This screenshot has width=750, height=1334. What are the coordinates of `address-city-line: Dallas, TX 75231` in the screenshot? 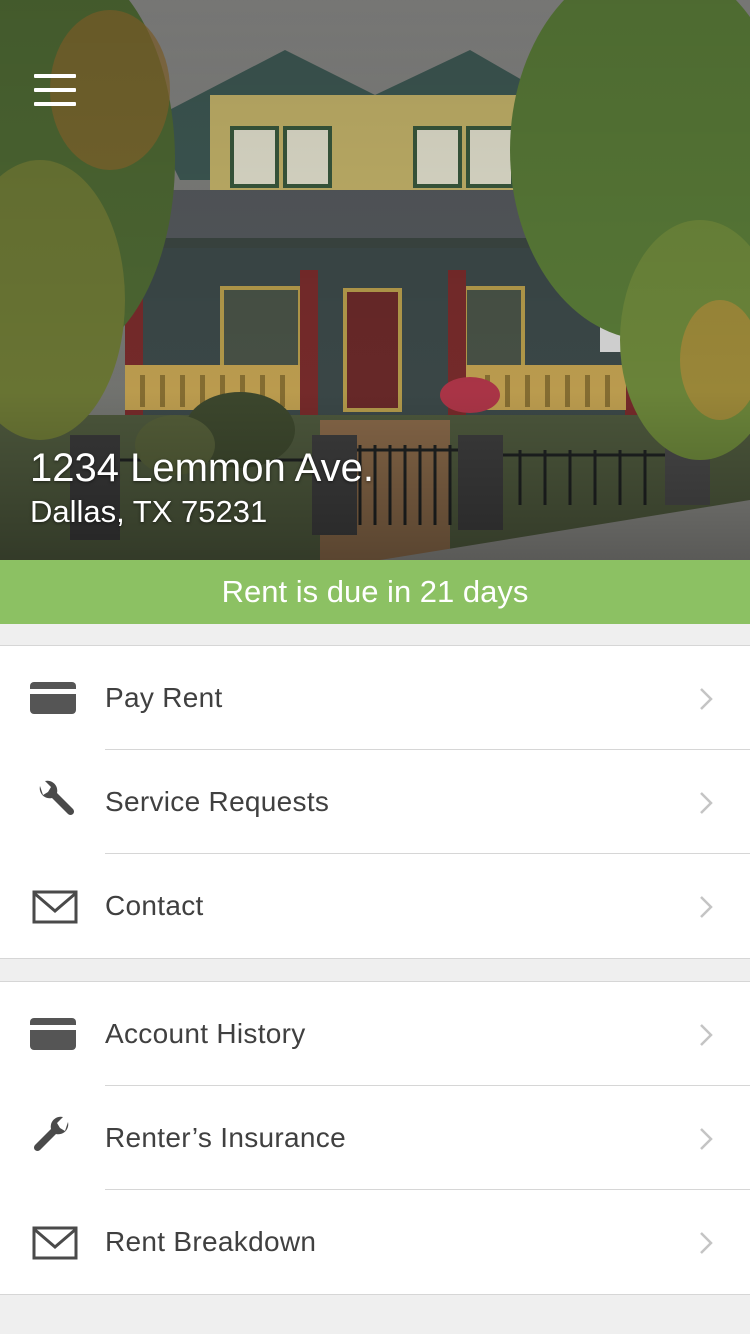 It's located at (149, 511).